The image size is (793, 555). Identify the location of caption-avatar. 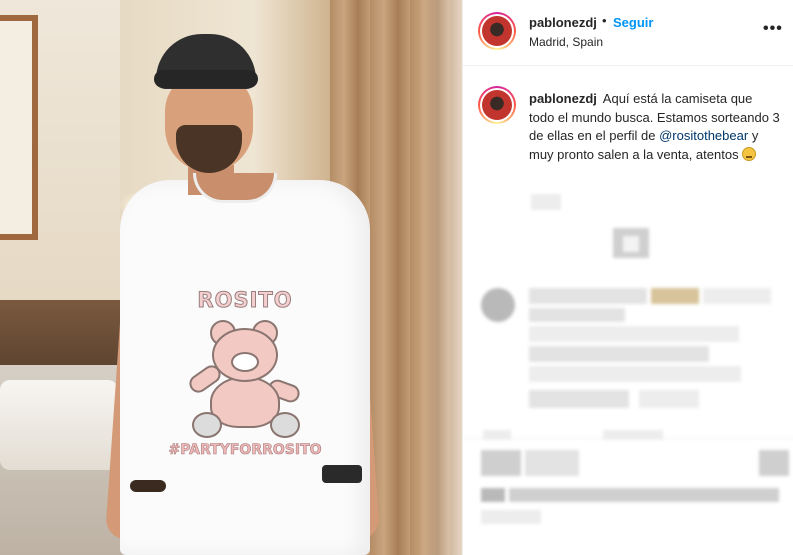
(497, 105).